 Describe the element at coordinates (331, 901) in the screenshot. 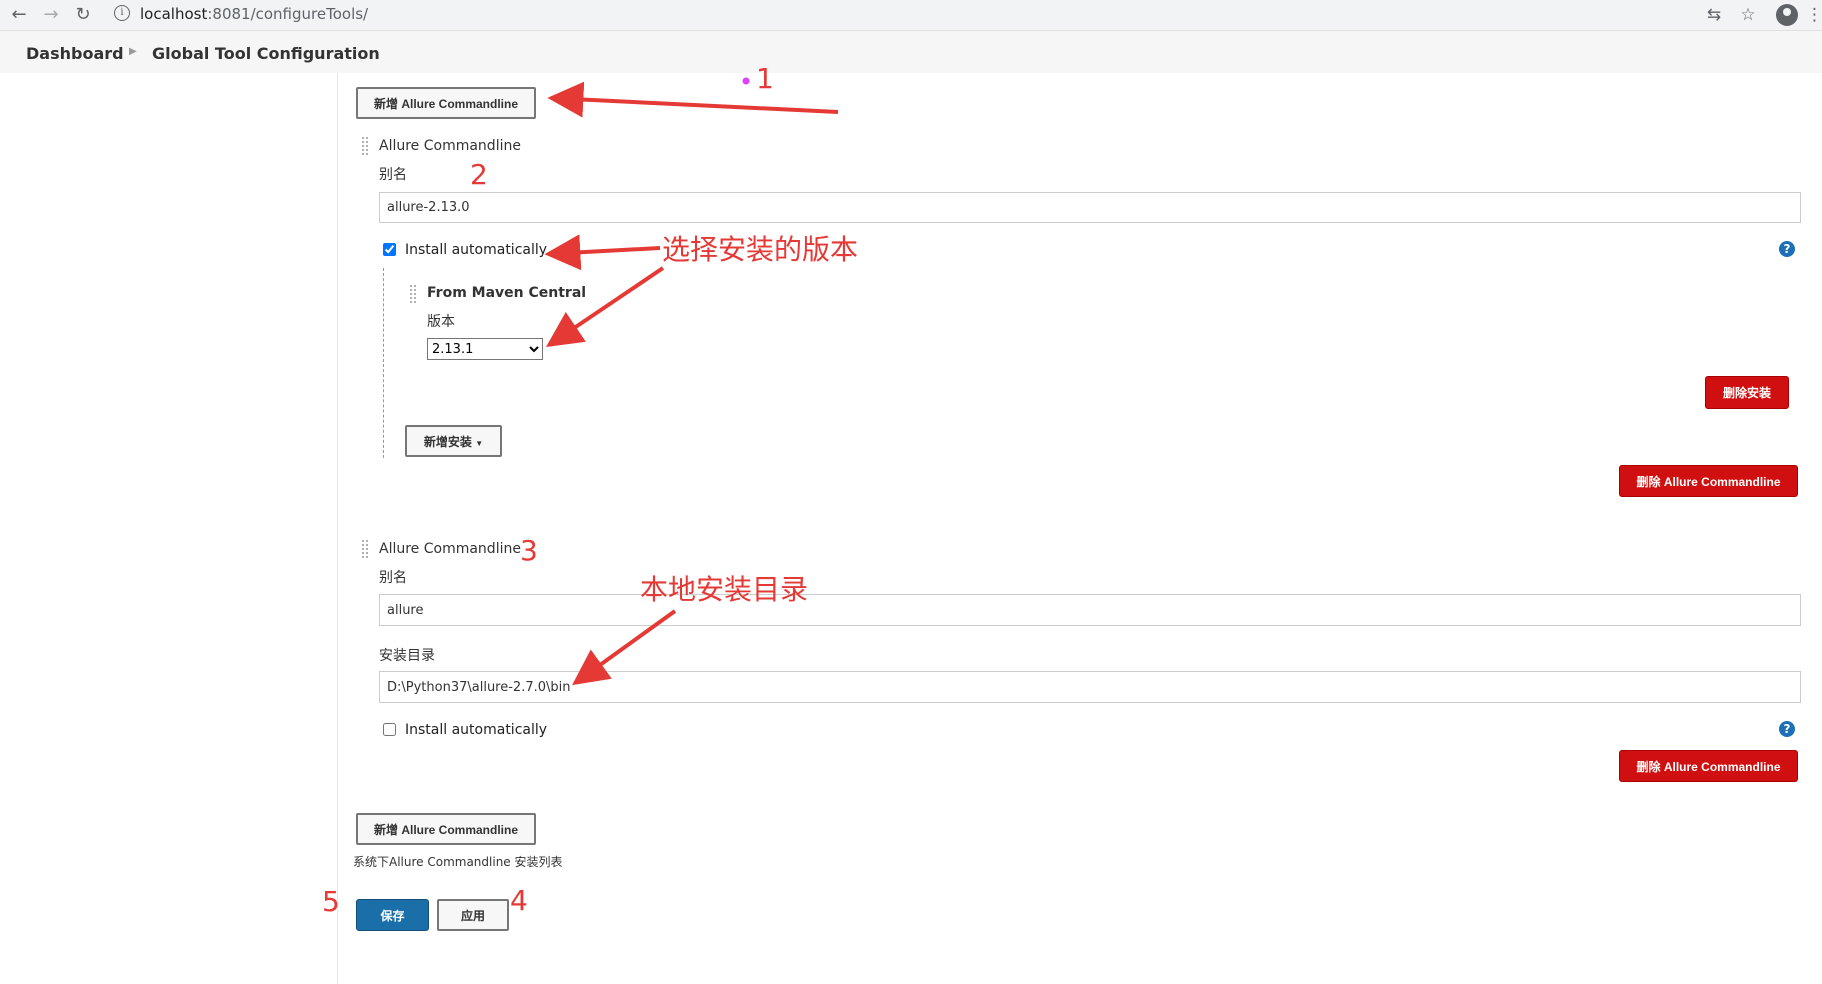

I see `annotation-number-5: 5` at that location.